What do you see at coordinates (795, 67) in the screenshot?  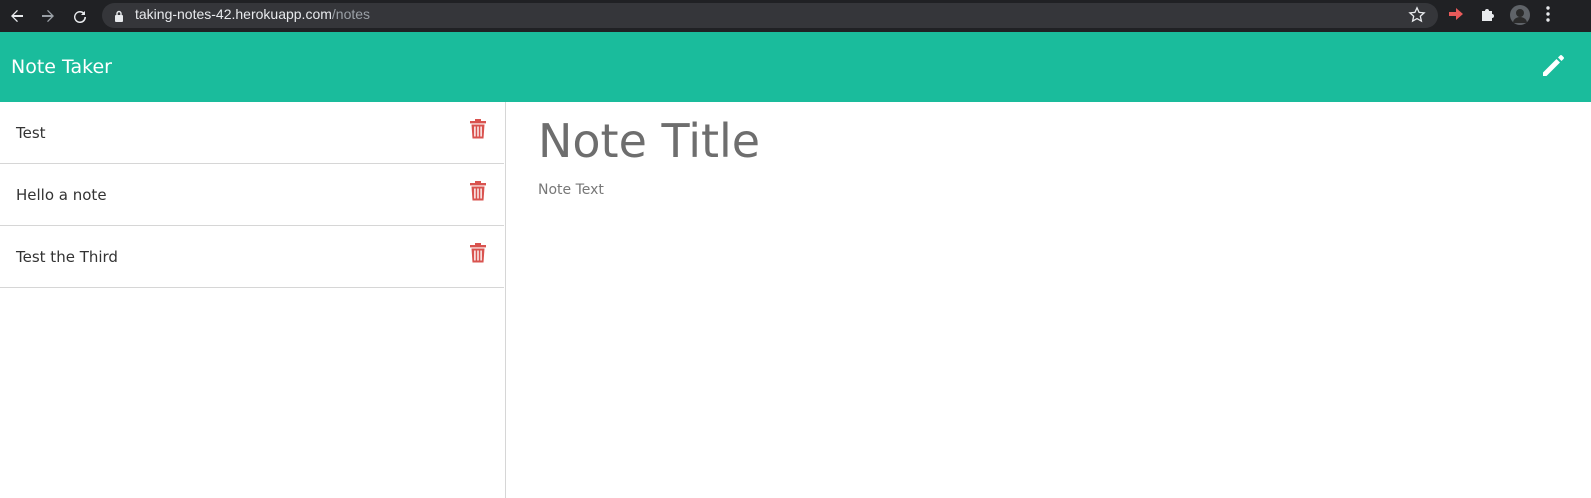 I see `app-navbar: Note Taker` at bounding box center [795, 67].